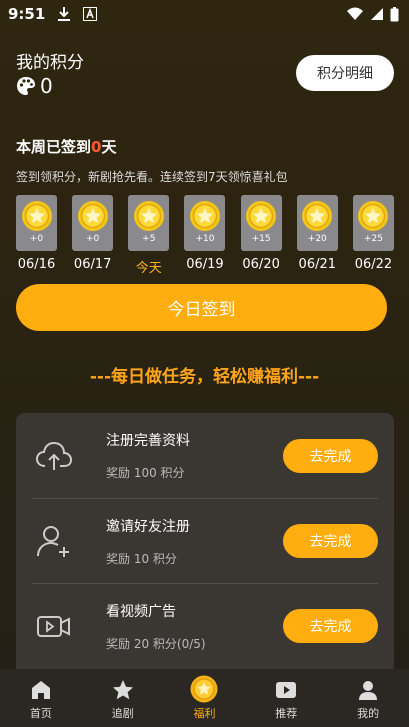  Describe the element at coordinates (156, 643) in the screenshot. I see `task-reward: 奖励 20 积分(0/5)` at that location.